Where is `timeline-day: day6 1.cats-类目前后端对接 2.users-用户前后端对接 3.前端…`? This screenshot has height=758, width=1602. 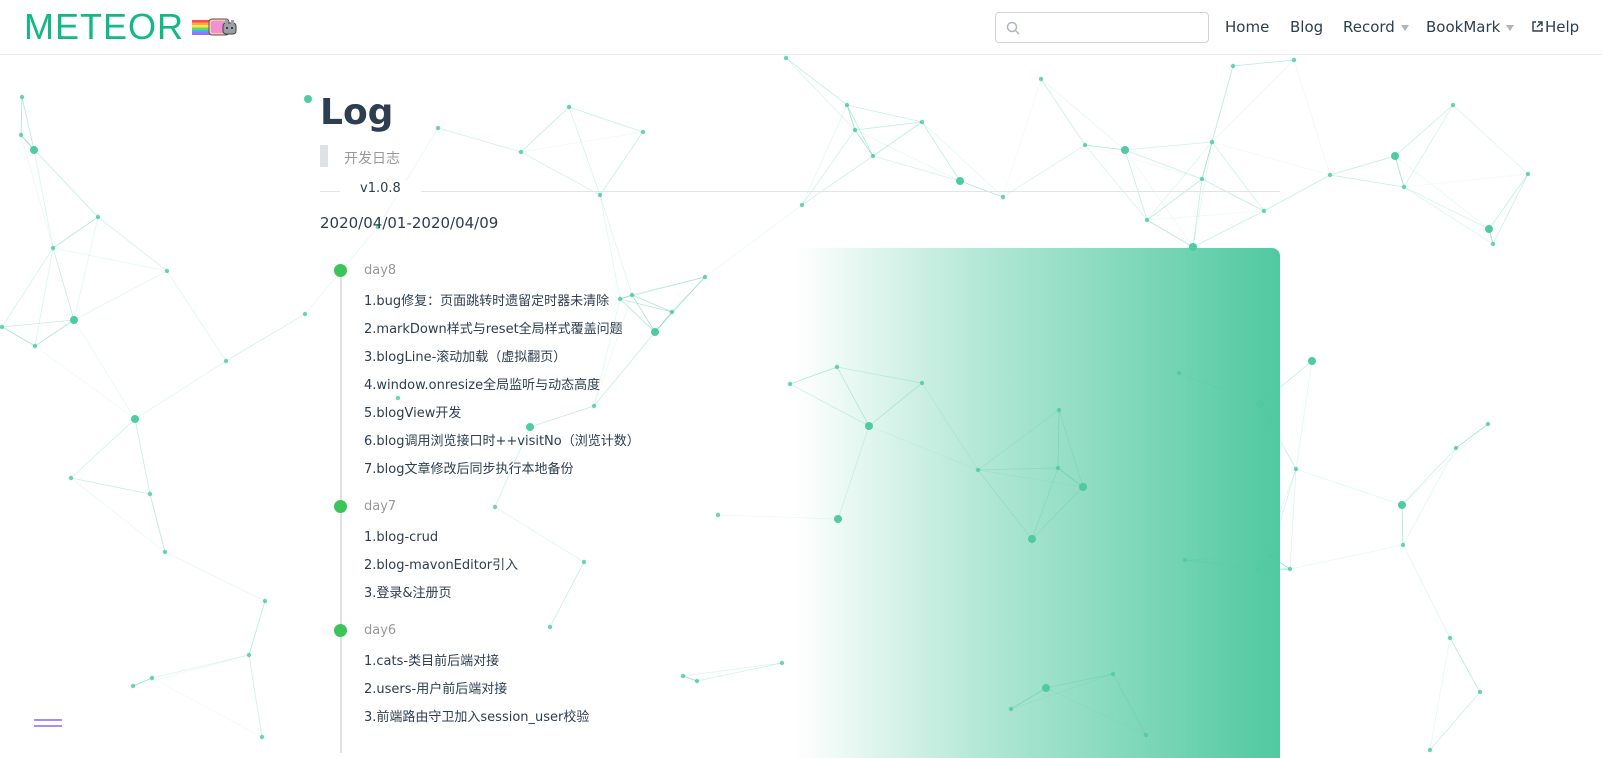
timeline-day: day6 1.cats-类目前后端对接 2.users-用户前后端对接 3.前端… is located at coordinates (614, 677).